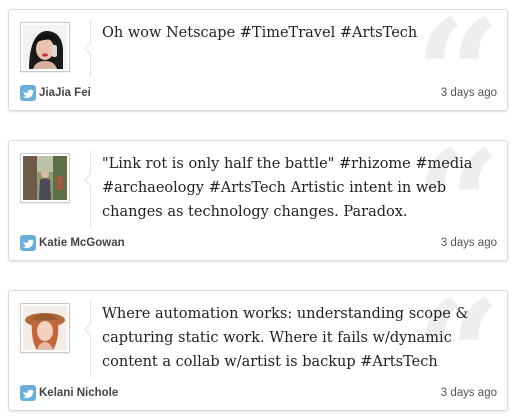 The height and width of the screenshot is (420, 517). Describe the element at coordinates (258, 393) in the screenshot. I see `tweet-footer: Kelani Nichole 3 days ago` at that location.